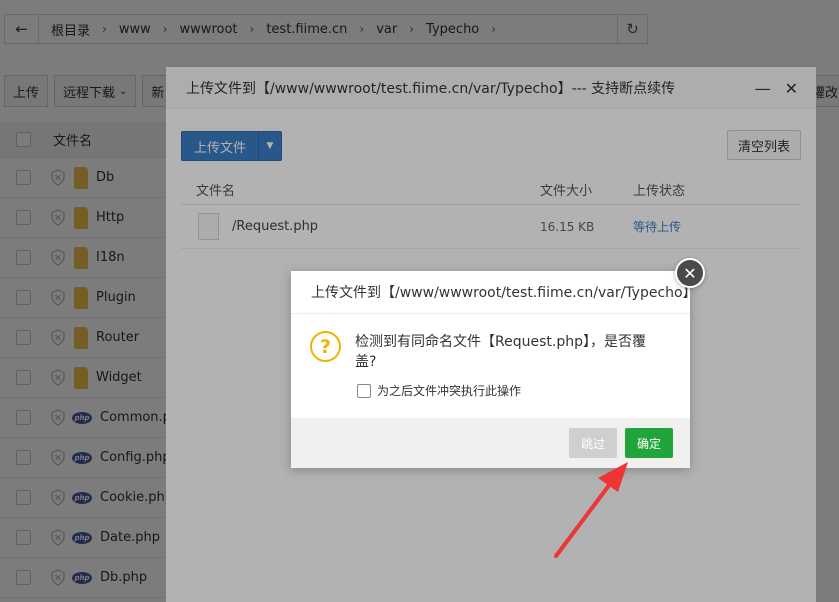 The image size is (839, 602). Describe the element at coordinates (325, 346) in the screenshot. I see `question-icon: ?` at that location.